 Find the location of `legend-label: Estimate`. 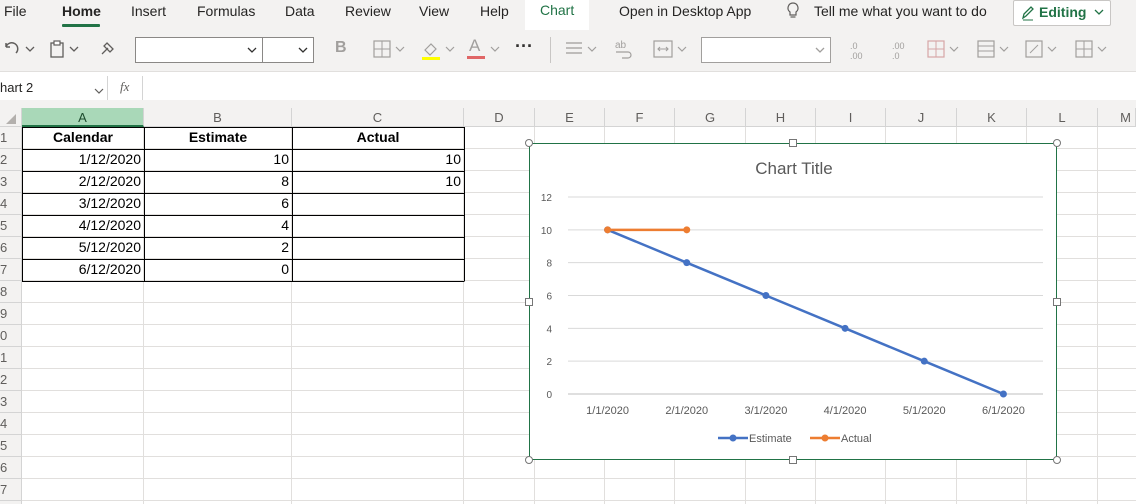

legend-label: Estimate is located at coordinates (770, 439).